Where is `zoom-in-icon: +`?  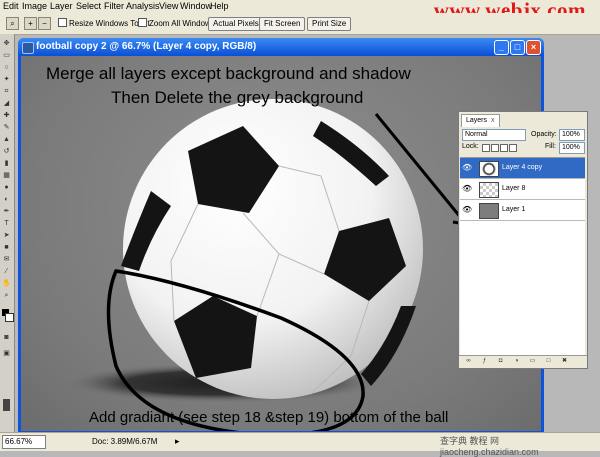
zoom-in-icon: + is located at coordinates (30, 23).